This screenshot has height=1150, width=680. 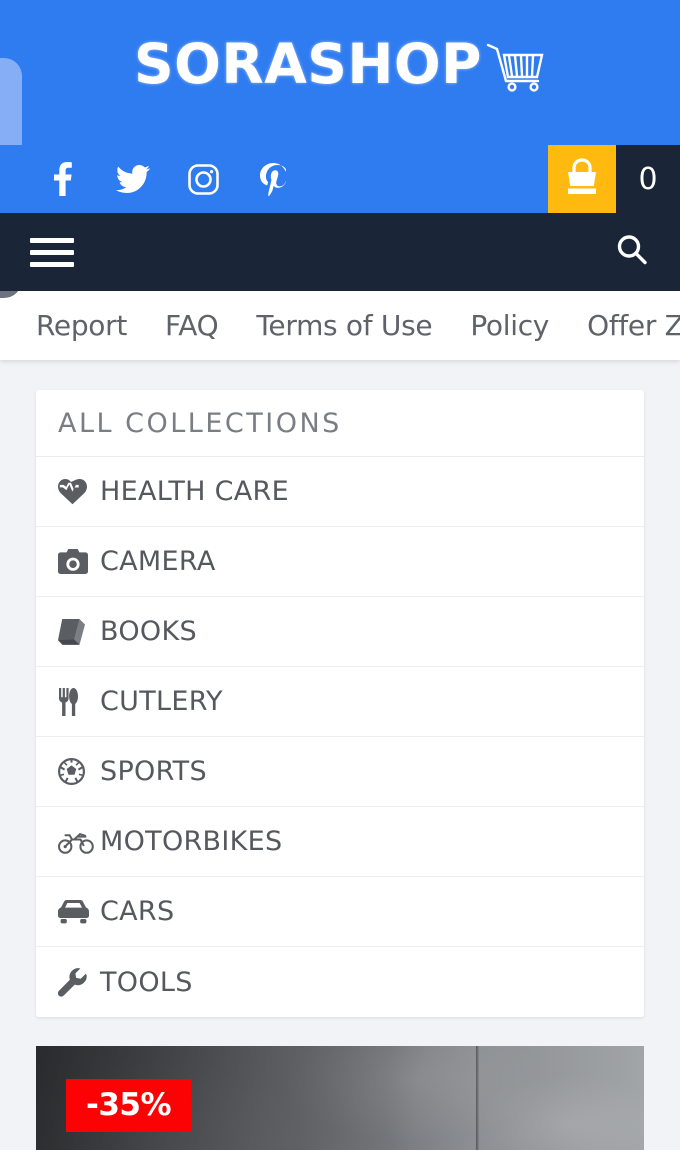 I want to click on search-icon, so click(x=632, y=252).